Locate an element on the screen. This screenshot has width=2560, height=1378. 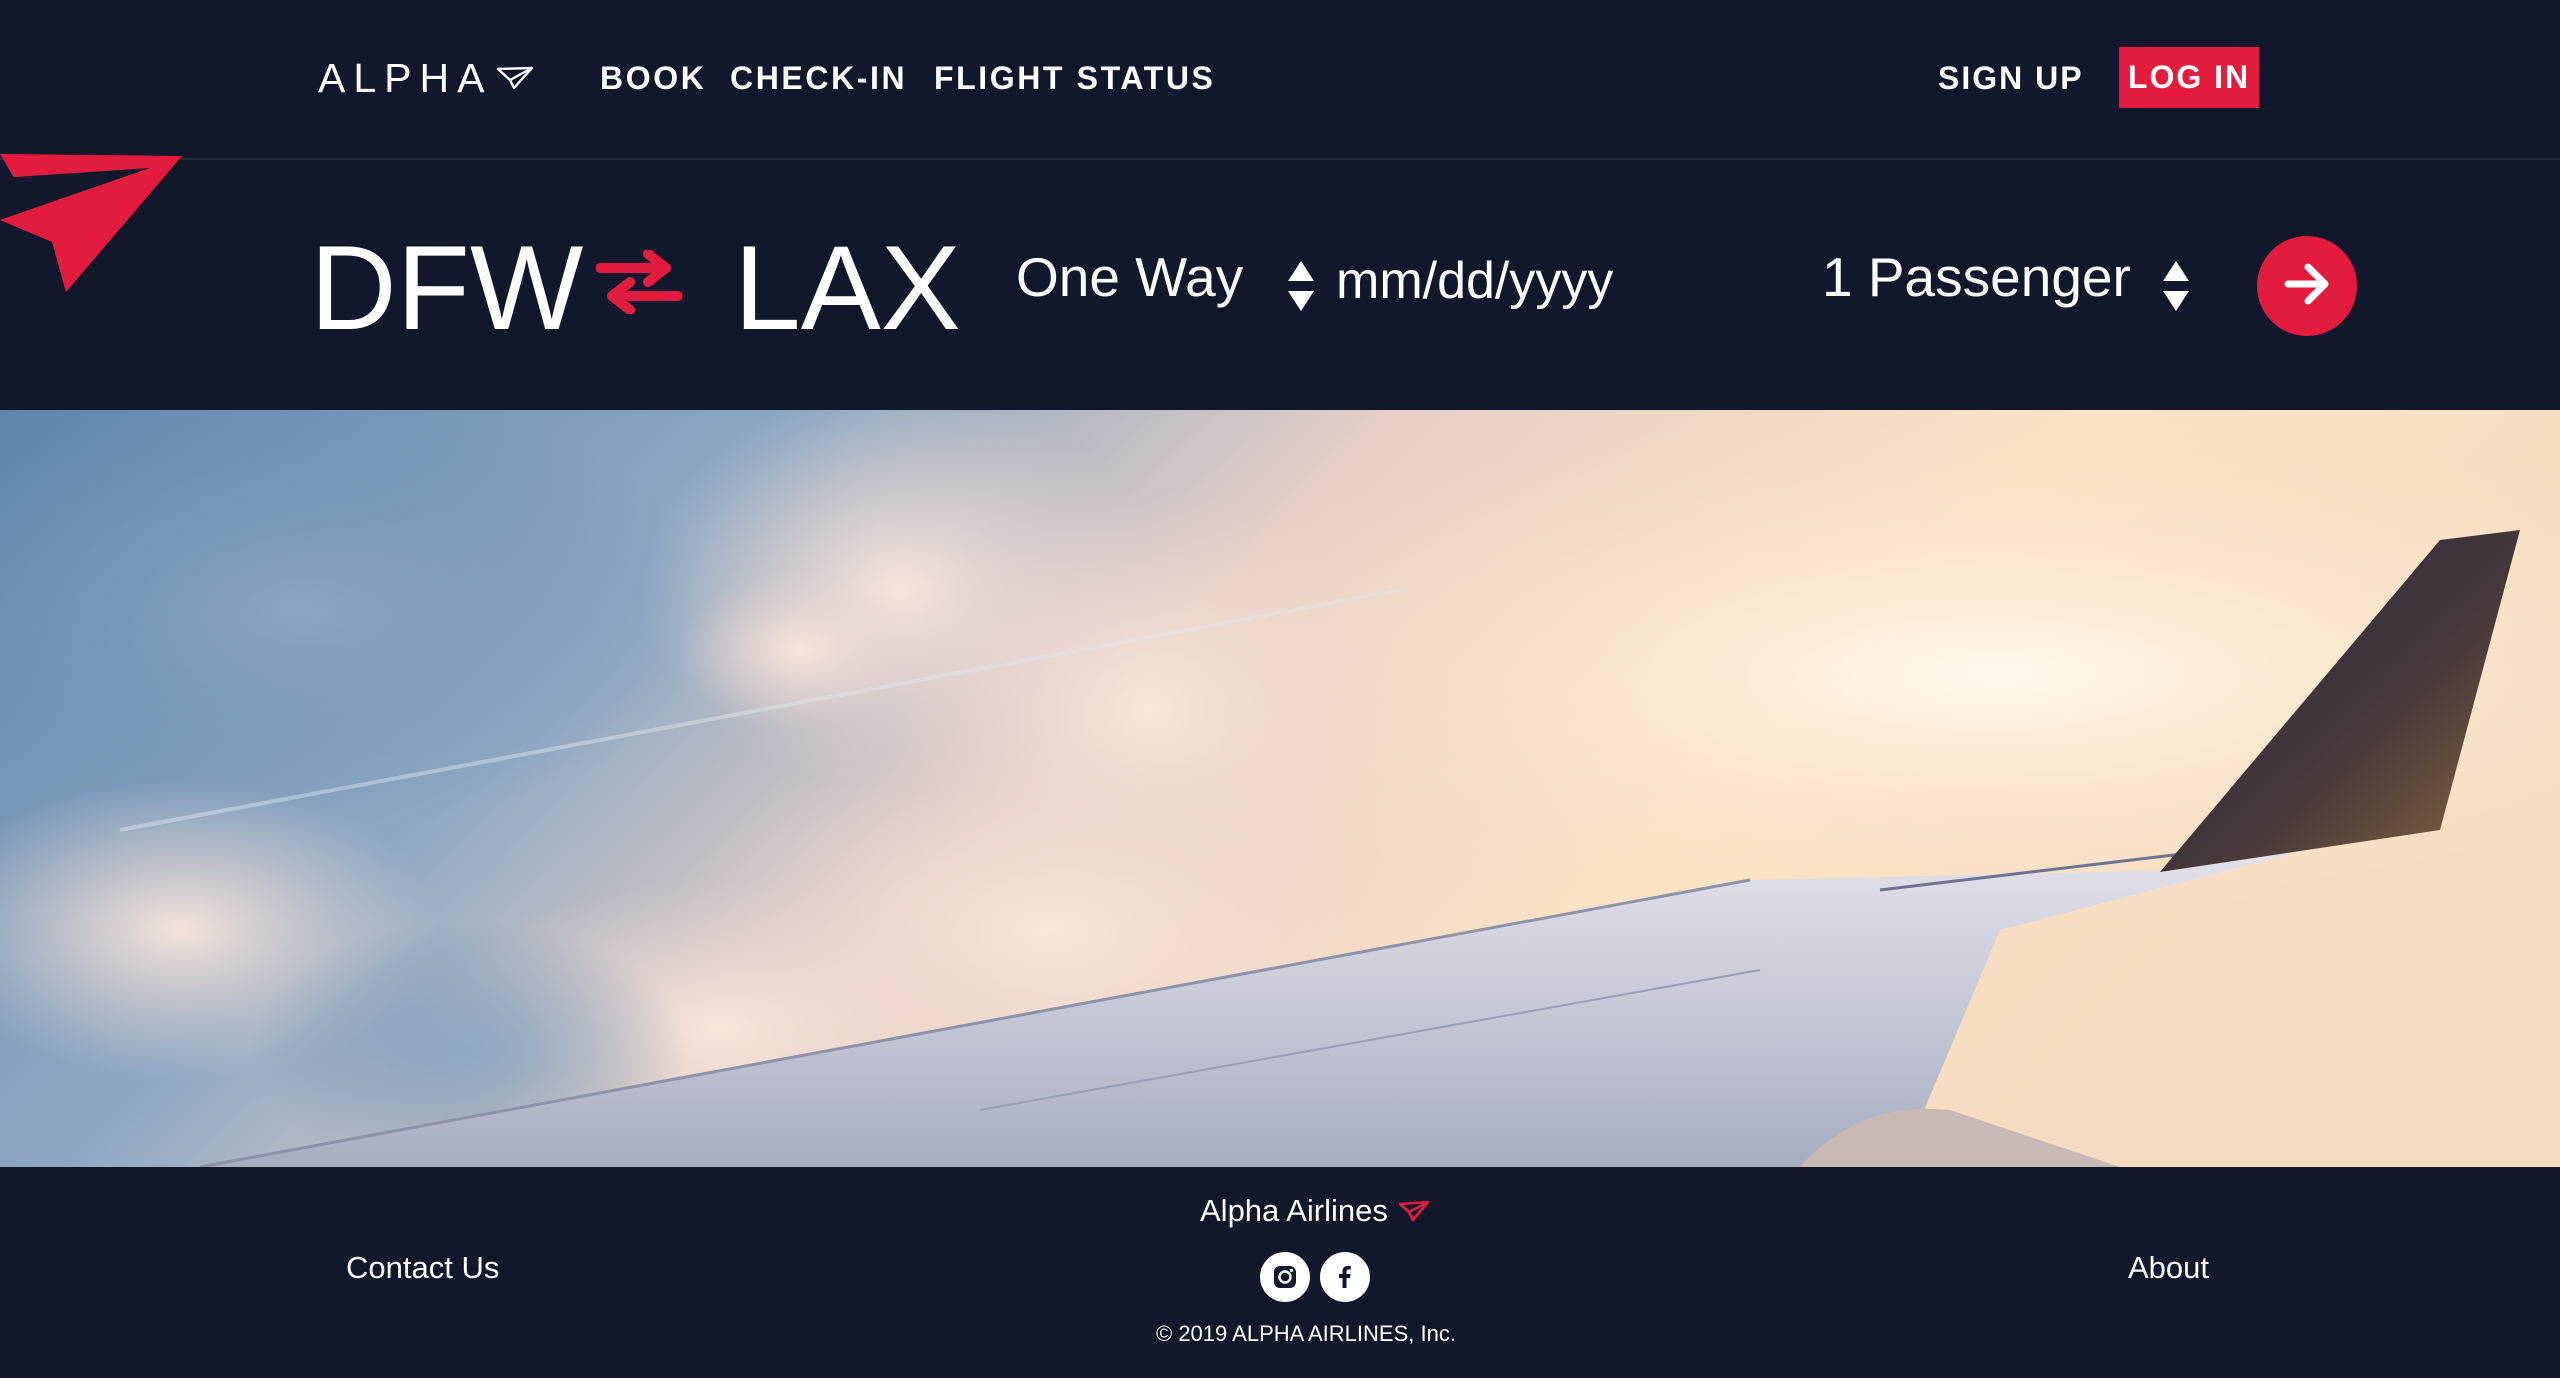
nav-book-label: BOOK is located at coordinates (653, 78).